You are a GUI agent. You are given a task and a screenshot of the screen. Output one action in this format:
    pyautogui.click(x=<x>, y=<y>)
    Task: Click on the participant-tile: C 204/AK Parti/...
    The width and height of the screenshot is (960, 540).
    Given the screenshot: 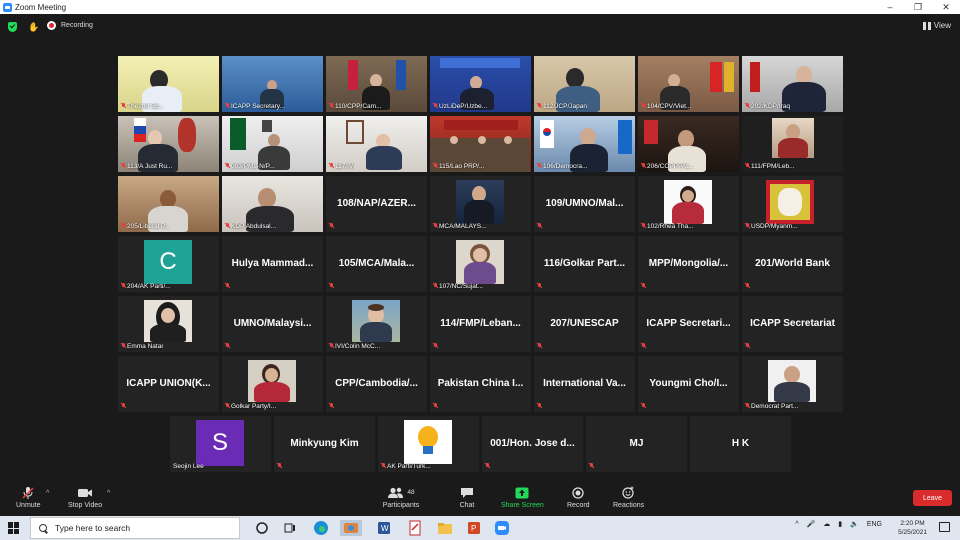 What is the action you would take?
    pyautogui.click(x=168, y=264)
    